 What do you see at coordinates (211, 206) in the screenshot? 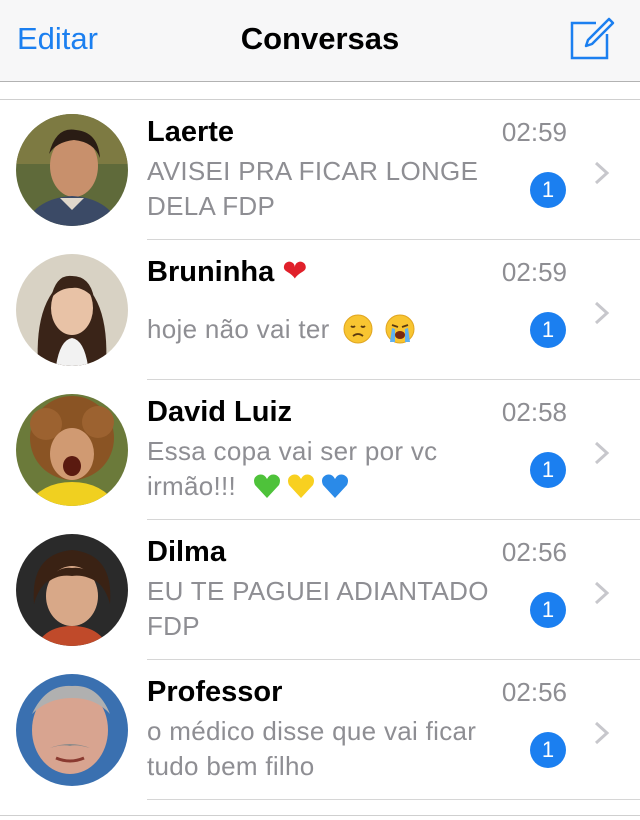
I see `preview-line: DELA FDP` at bounding box center [211, 206].